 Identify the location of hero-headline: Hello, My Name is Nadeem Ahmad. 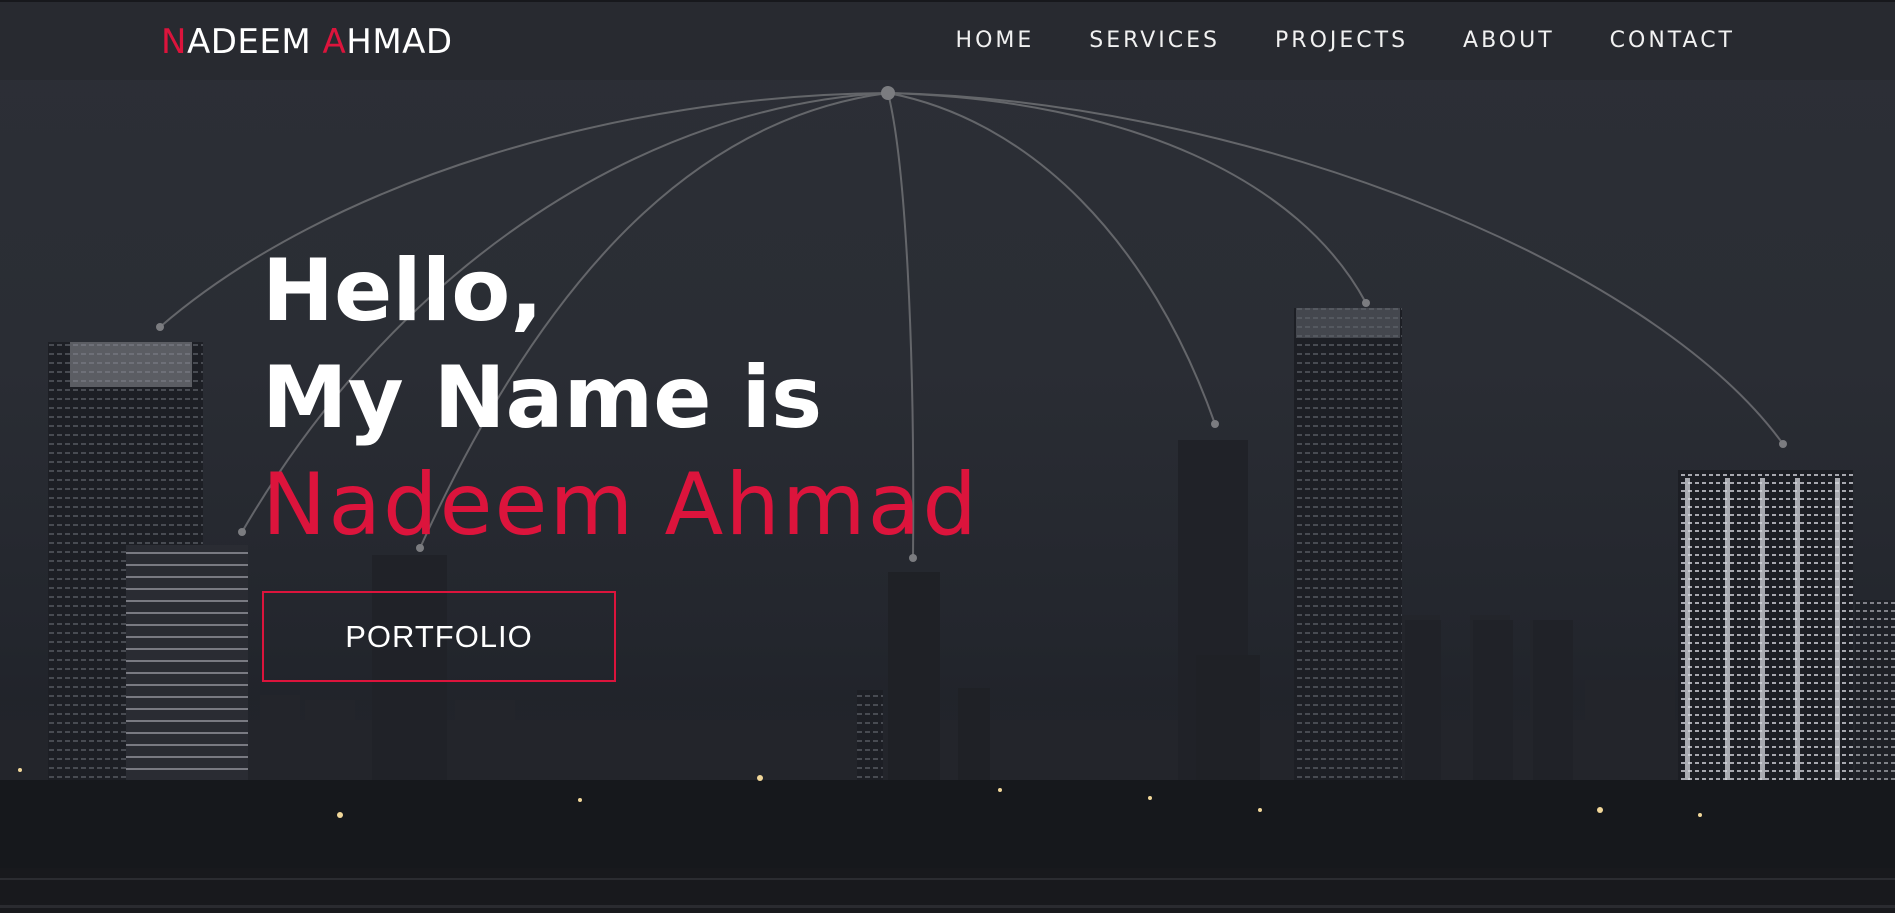
(620, 398).